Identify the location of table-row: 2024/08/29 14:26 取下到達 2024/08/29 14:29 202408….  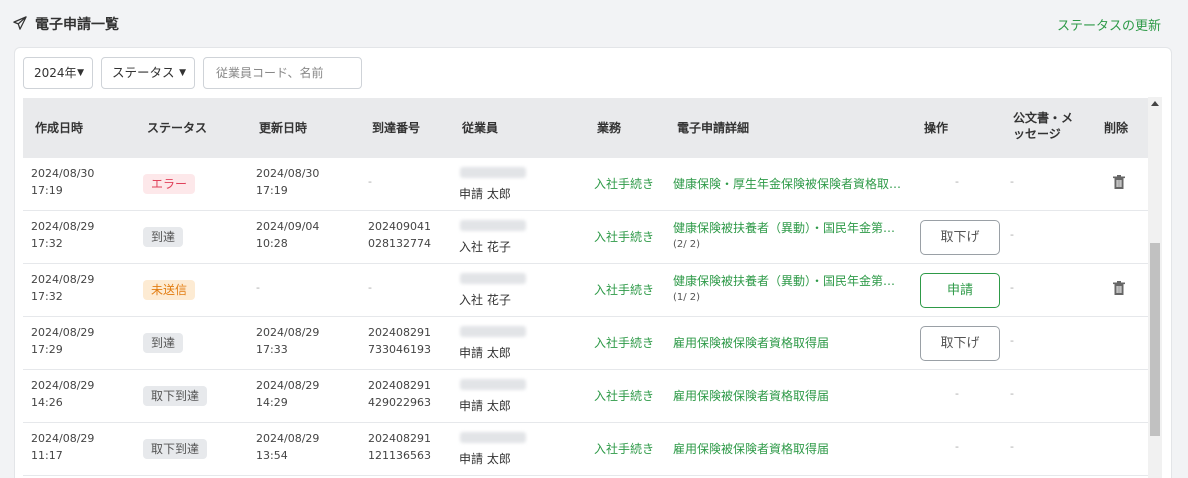
(586, 396).